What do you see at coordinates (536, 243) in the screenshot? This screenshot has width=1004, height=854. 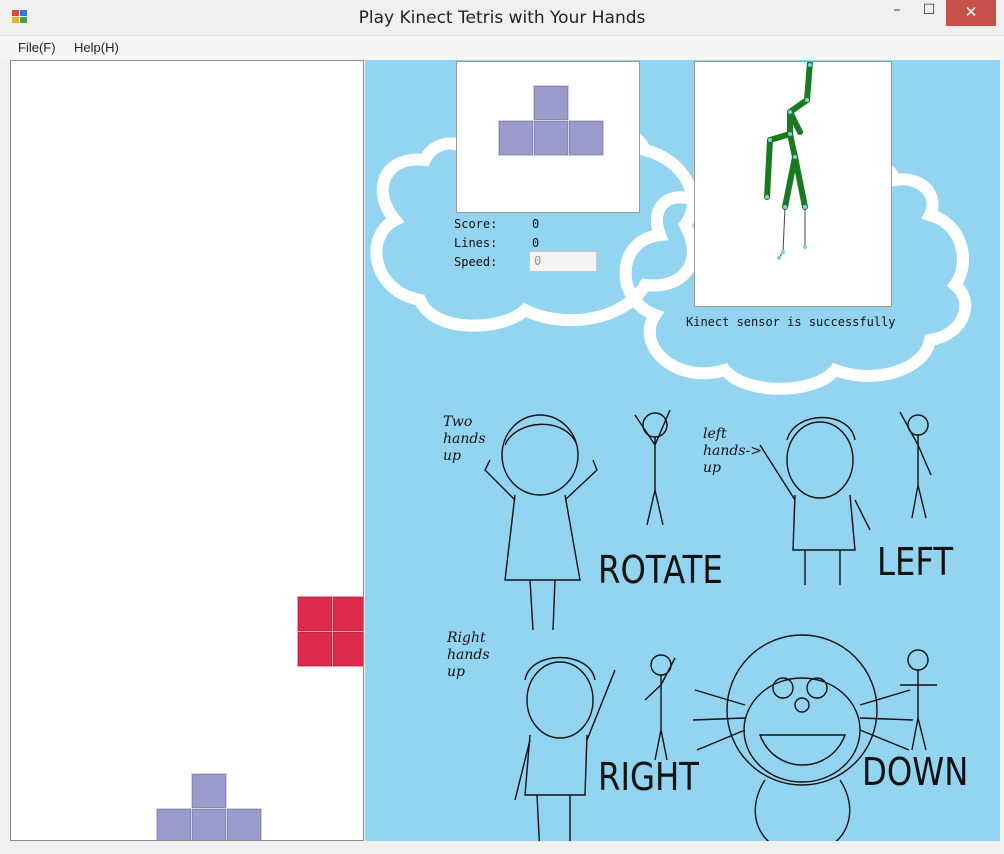 I see `lines-value: 0` at bounding box center [536, 243].